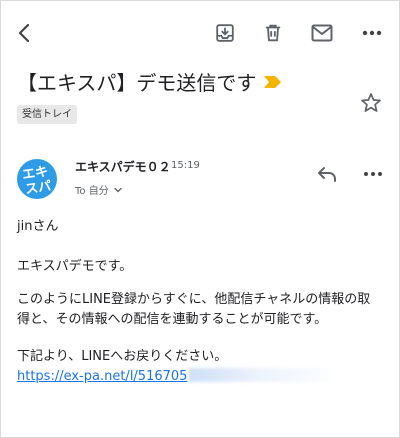 The height and width of the screenshot is (438, 400). I want to click on delete-button, so click(273, 33).